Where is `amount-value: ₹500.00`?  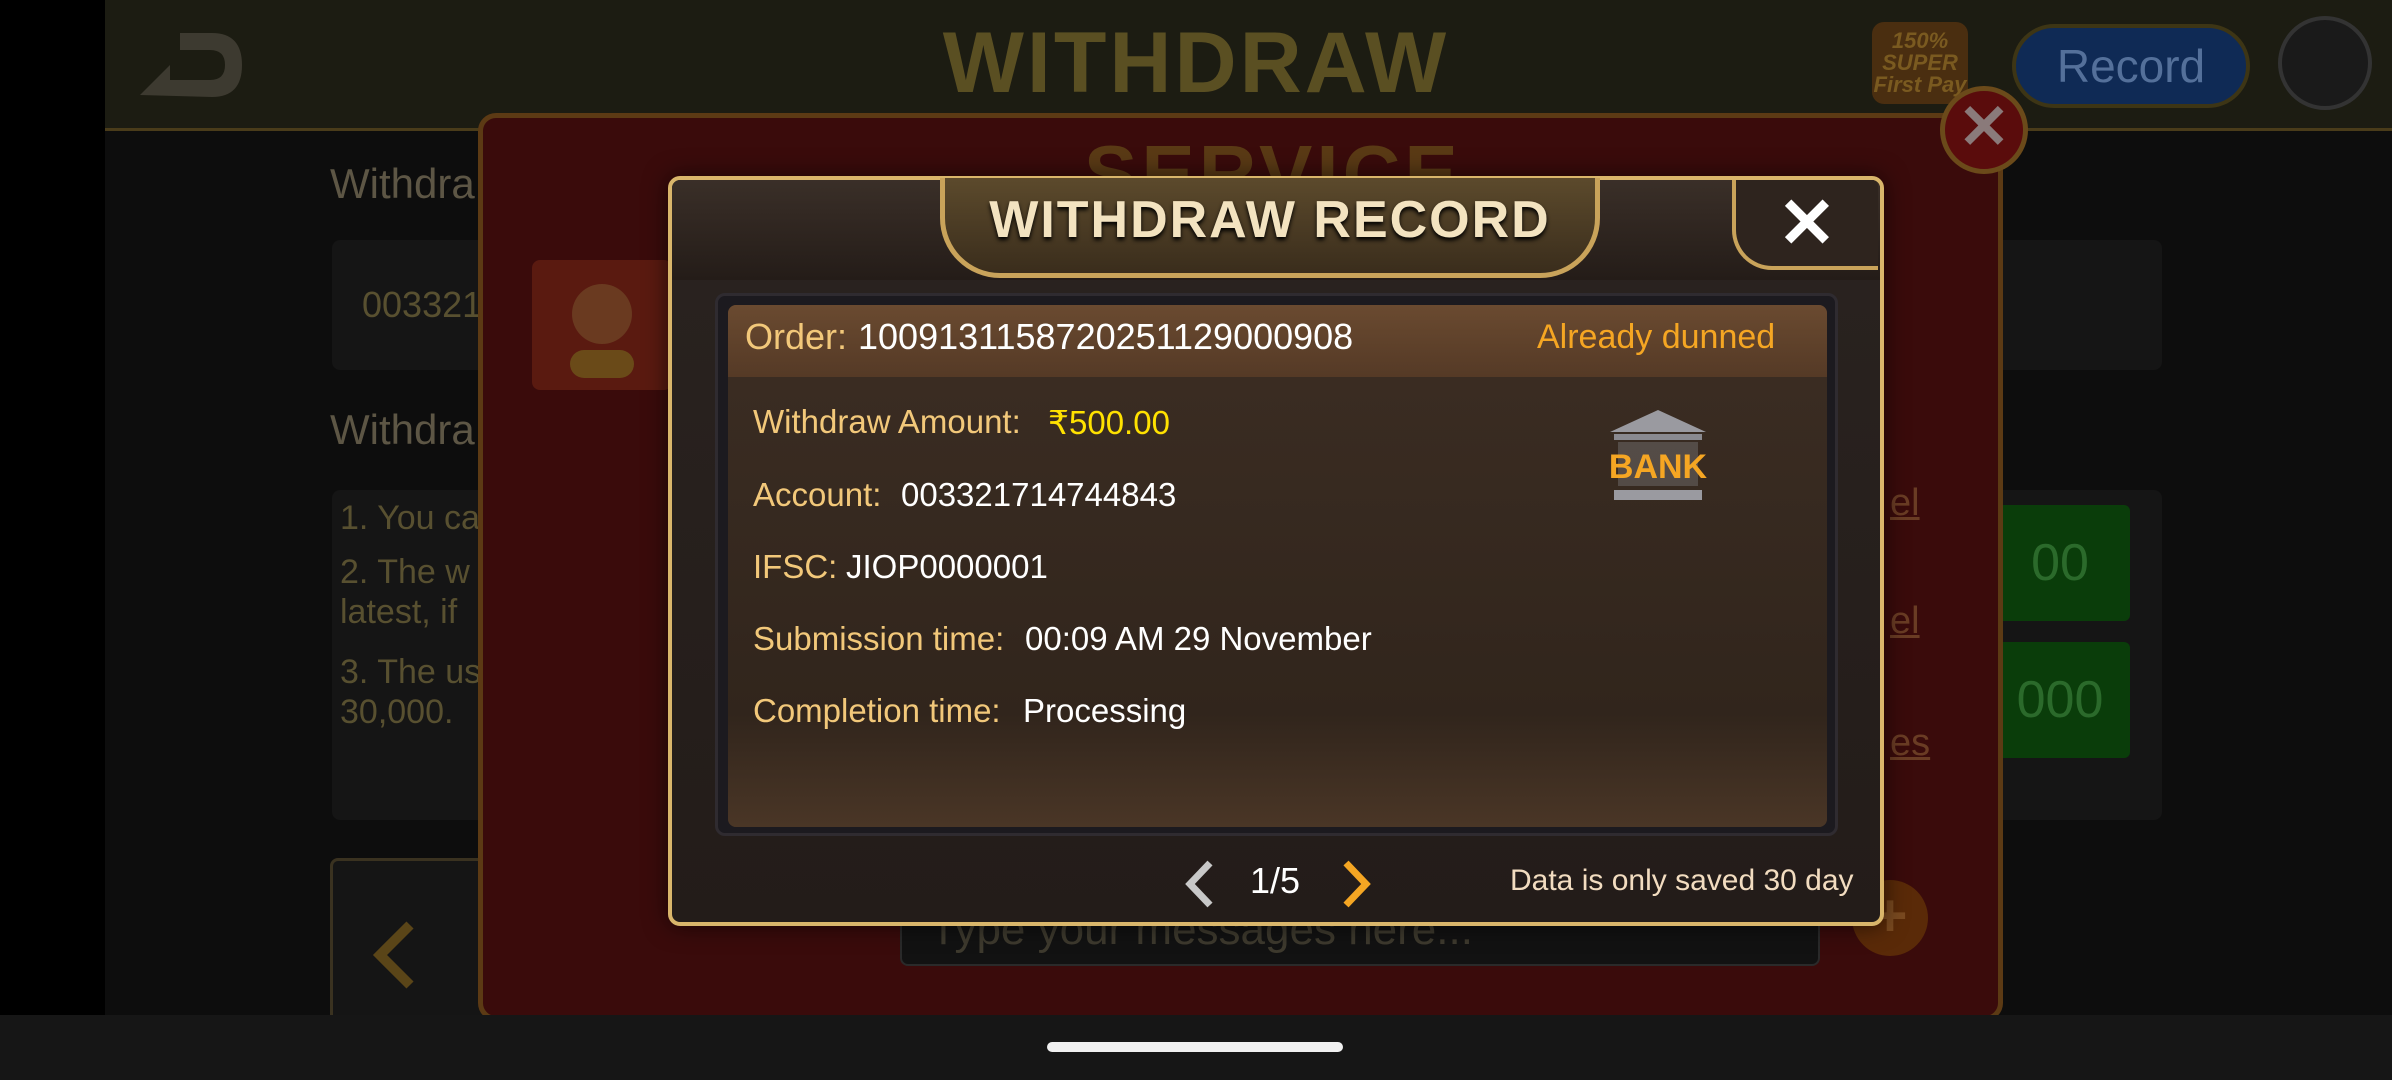 amount-value: ₹500.00 is located at coordinates (1109, 422).